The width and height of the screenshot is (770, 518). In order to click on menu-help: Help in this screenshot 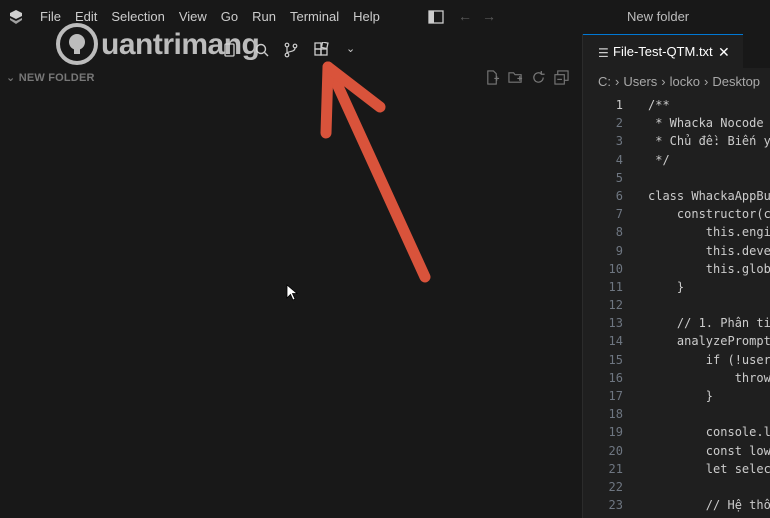, I will do `click(370, 17)`.